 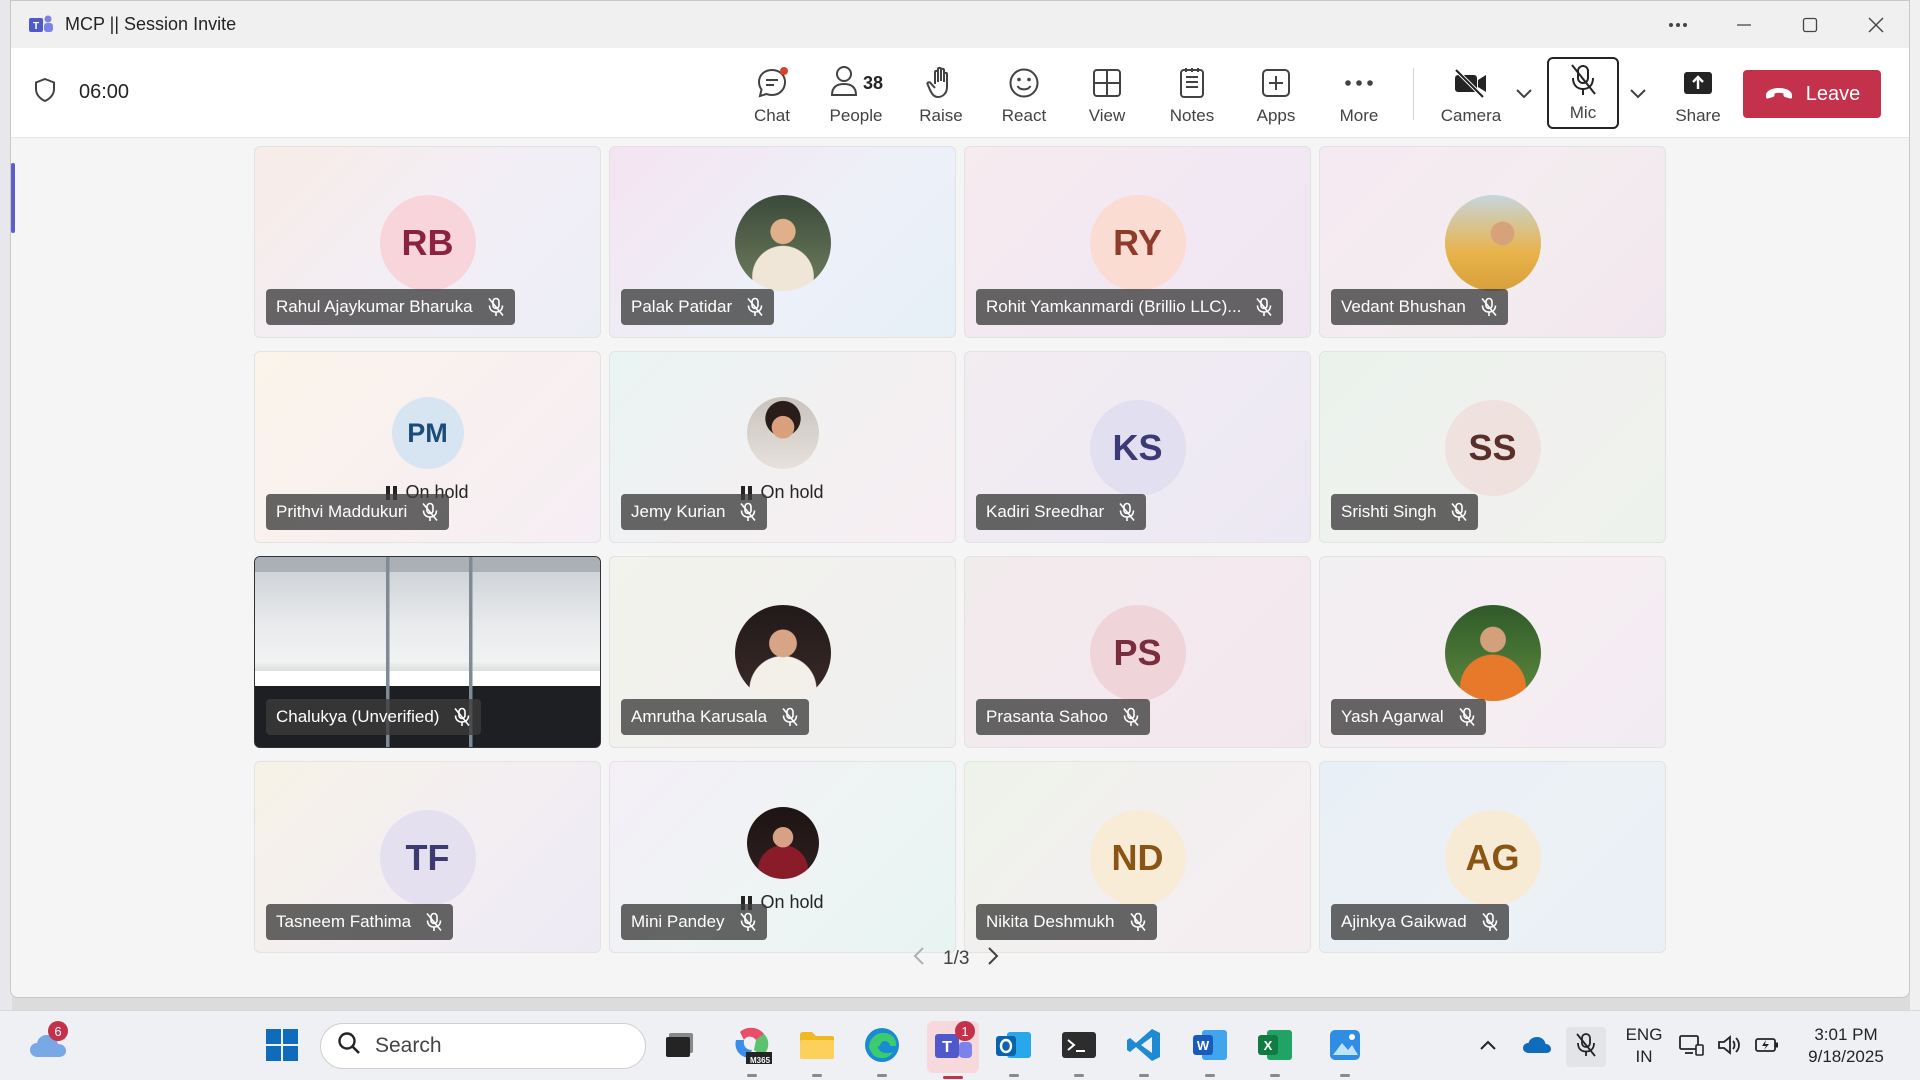 What do you see at coordinates (1107, 94) in the screenshot?
I see `view-button: View` at bounding box center [1107, 94].